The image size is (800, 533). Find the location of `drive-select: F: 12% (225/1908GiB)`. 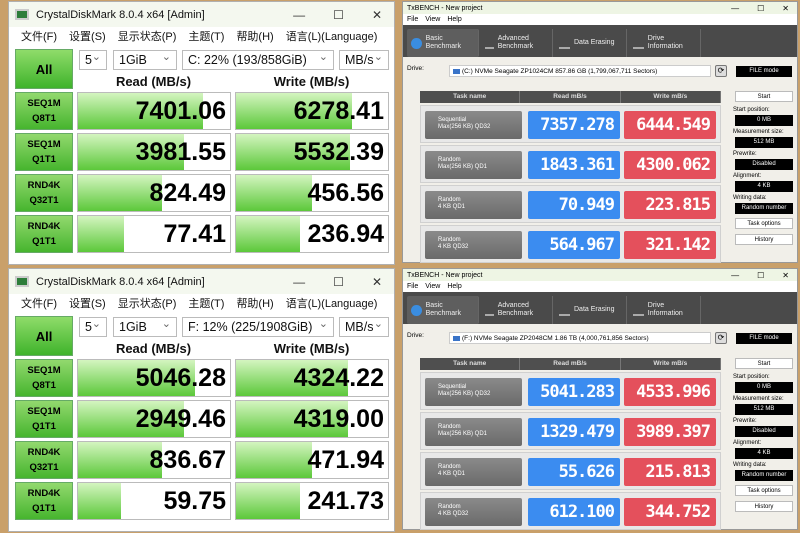

drive-select: F: 12% (225/1908GiB) is located at coordinates (258, 327).